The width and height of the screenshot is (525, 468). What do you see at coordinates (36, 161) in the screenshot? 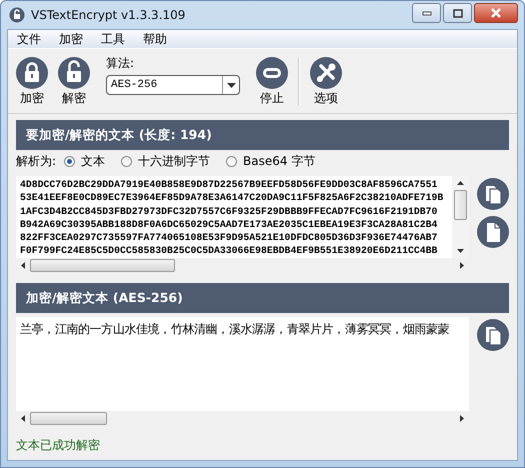
I see `parse-label: 解析为:` at bounding box center [36, 161].